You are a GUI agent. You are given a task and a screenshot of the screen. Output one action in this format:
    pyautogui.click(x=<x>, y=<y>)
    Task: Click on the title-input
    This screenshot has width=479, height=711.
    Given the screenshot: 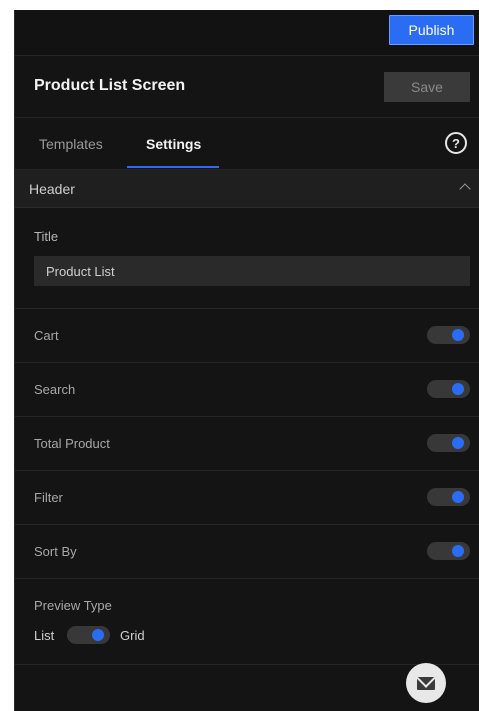 What is the action you would take?
    pyautogui.click(x=252, y=271)
    